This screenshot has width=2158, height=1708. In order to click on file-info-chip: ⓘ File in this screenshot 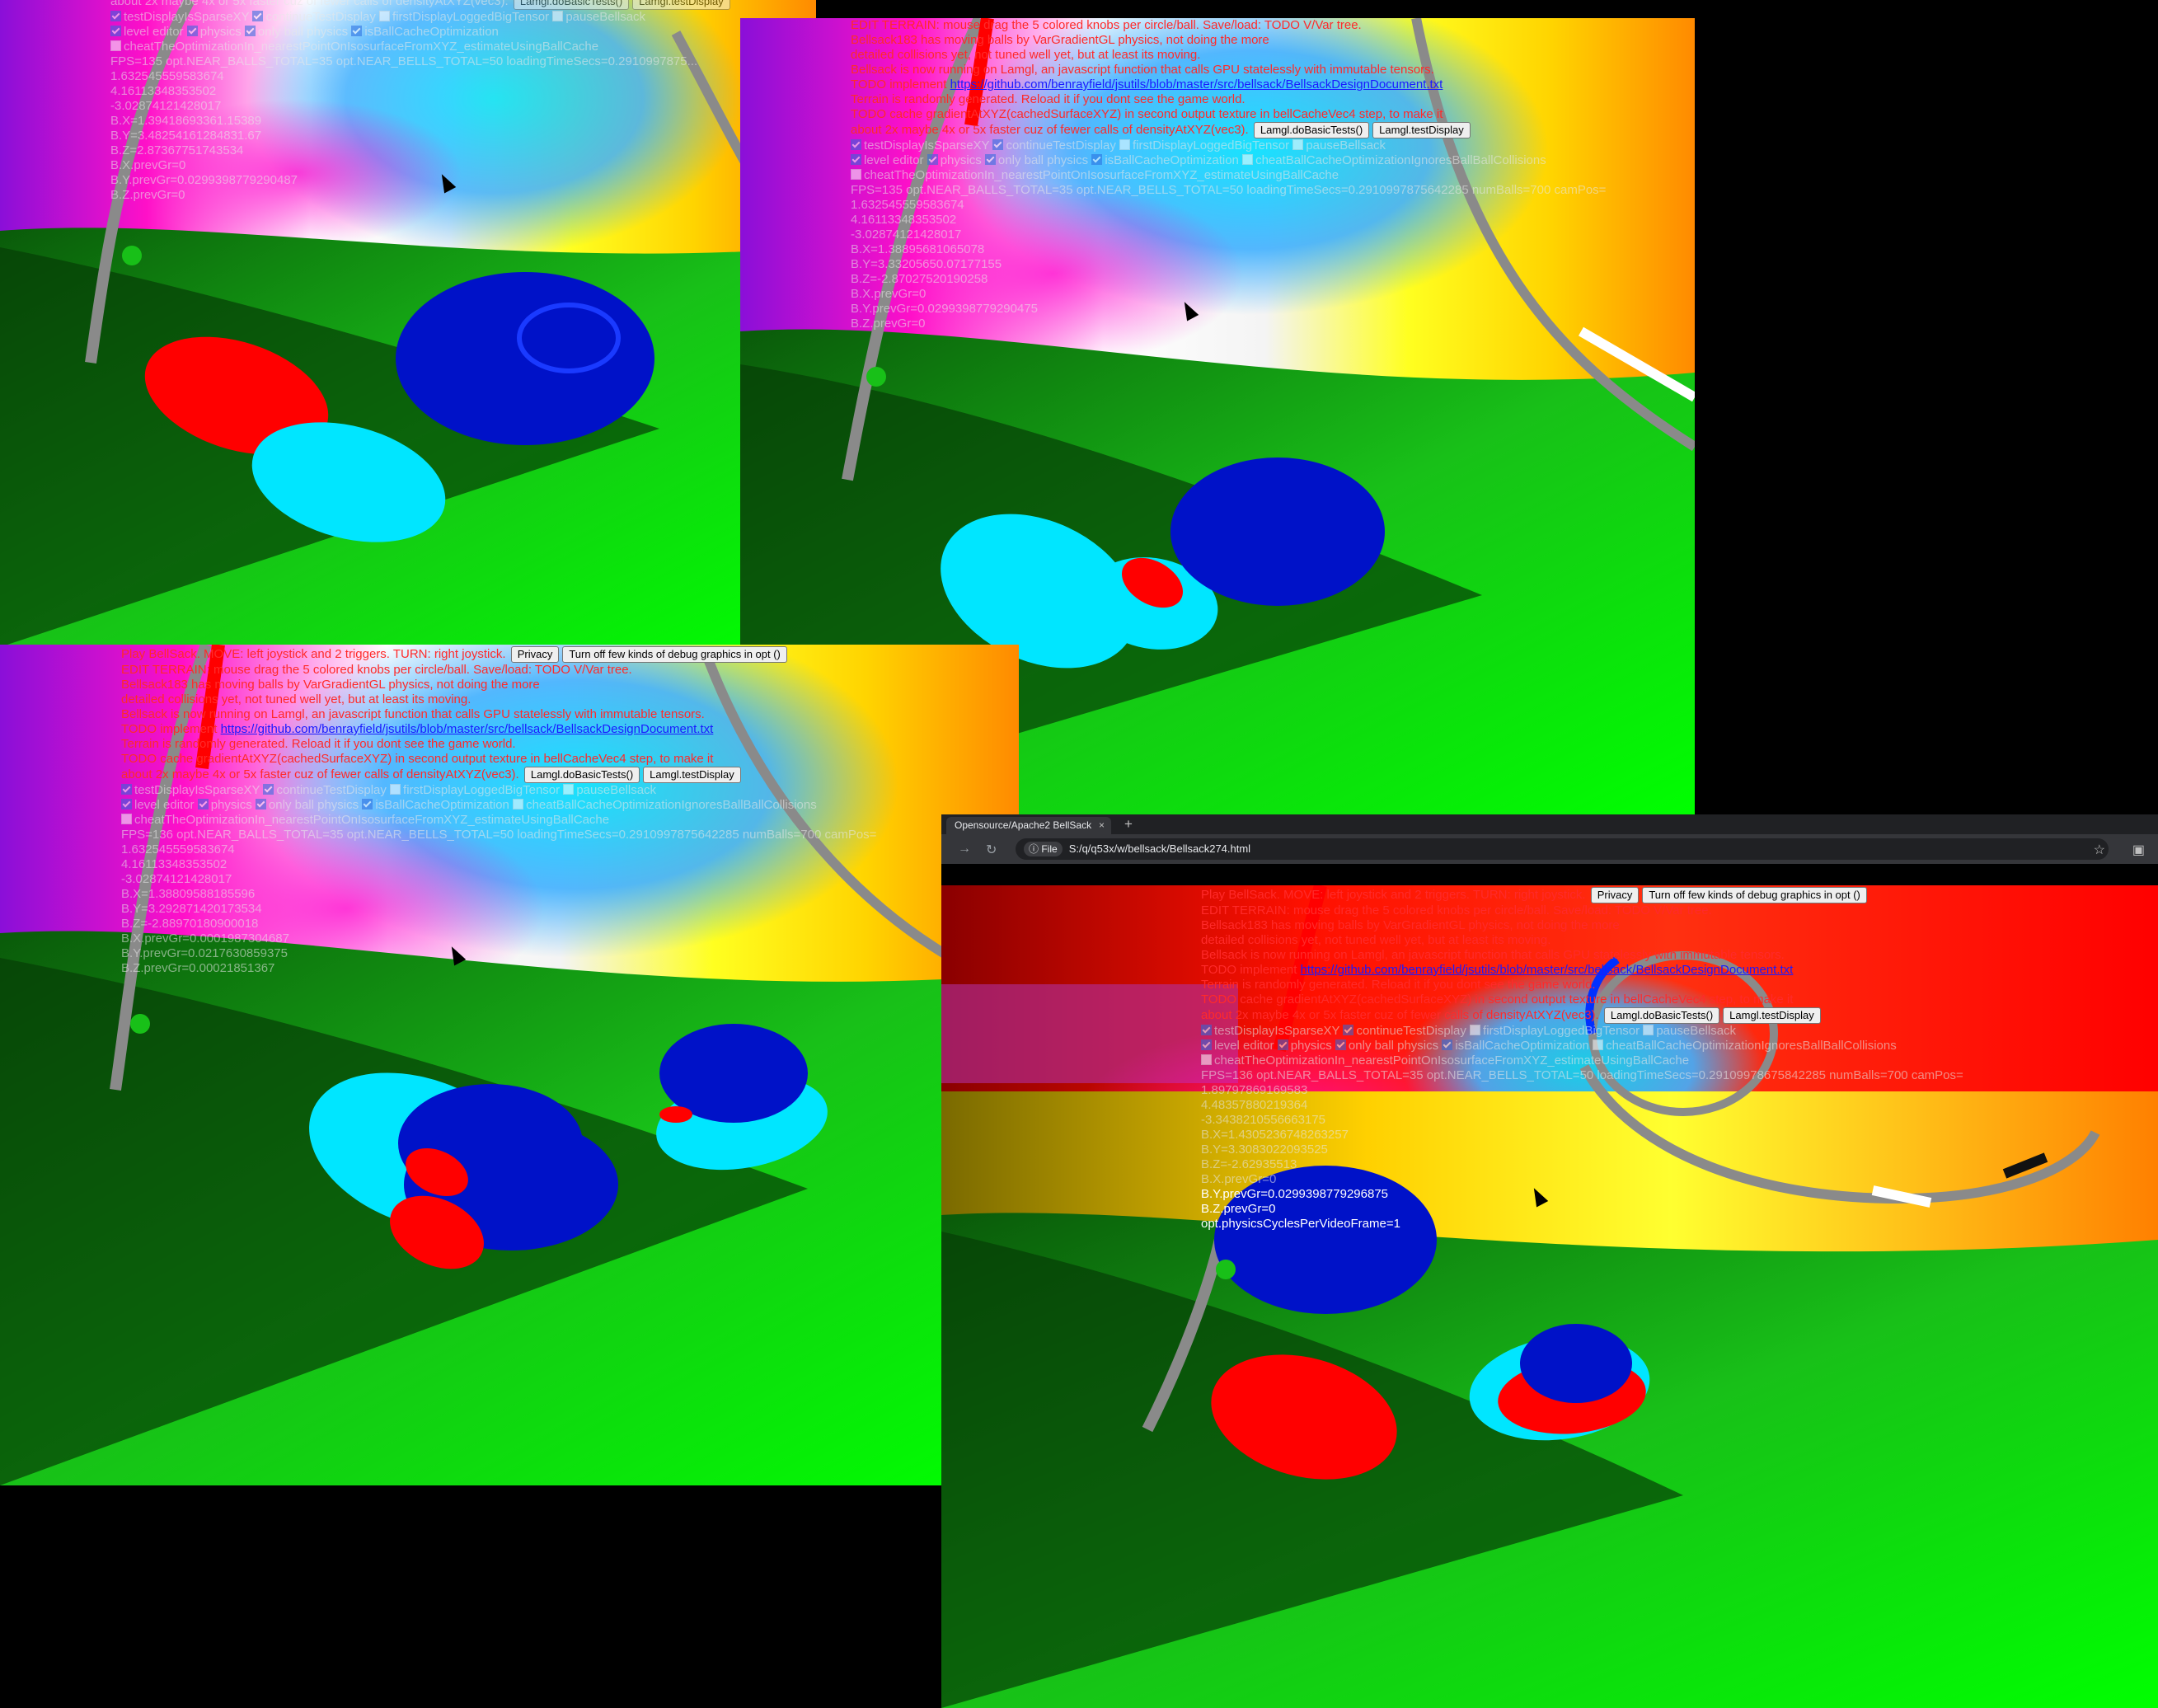, I will do `click(1043, 849)`.